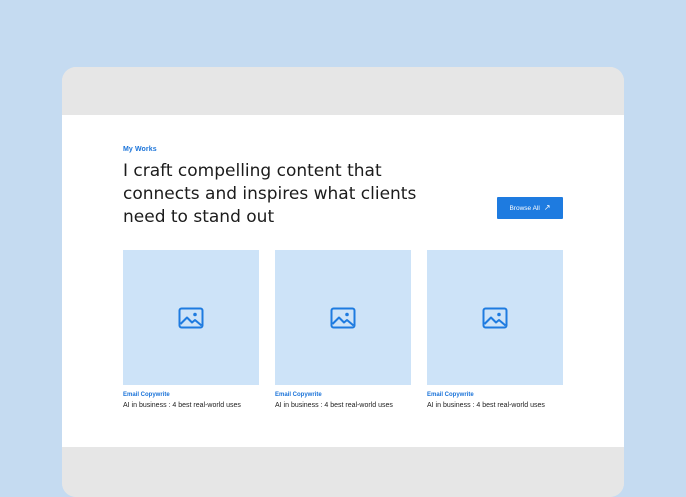  Describe the element at coordinates (547, 207) in the screenshot. I see `arrow-up-right-icon: ↗` at that location.